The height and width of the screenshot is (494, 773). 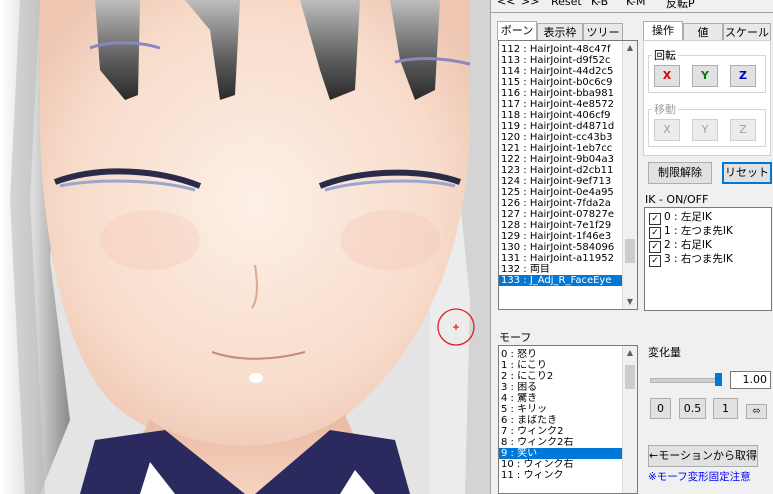 What do you see at coordinates (603, 31) in the screenshot?
I see `tab-tree: ツリー` at bounding box center [603, 31].